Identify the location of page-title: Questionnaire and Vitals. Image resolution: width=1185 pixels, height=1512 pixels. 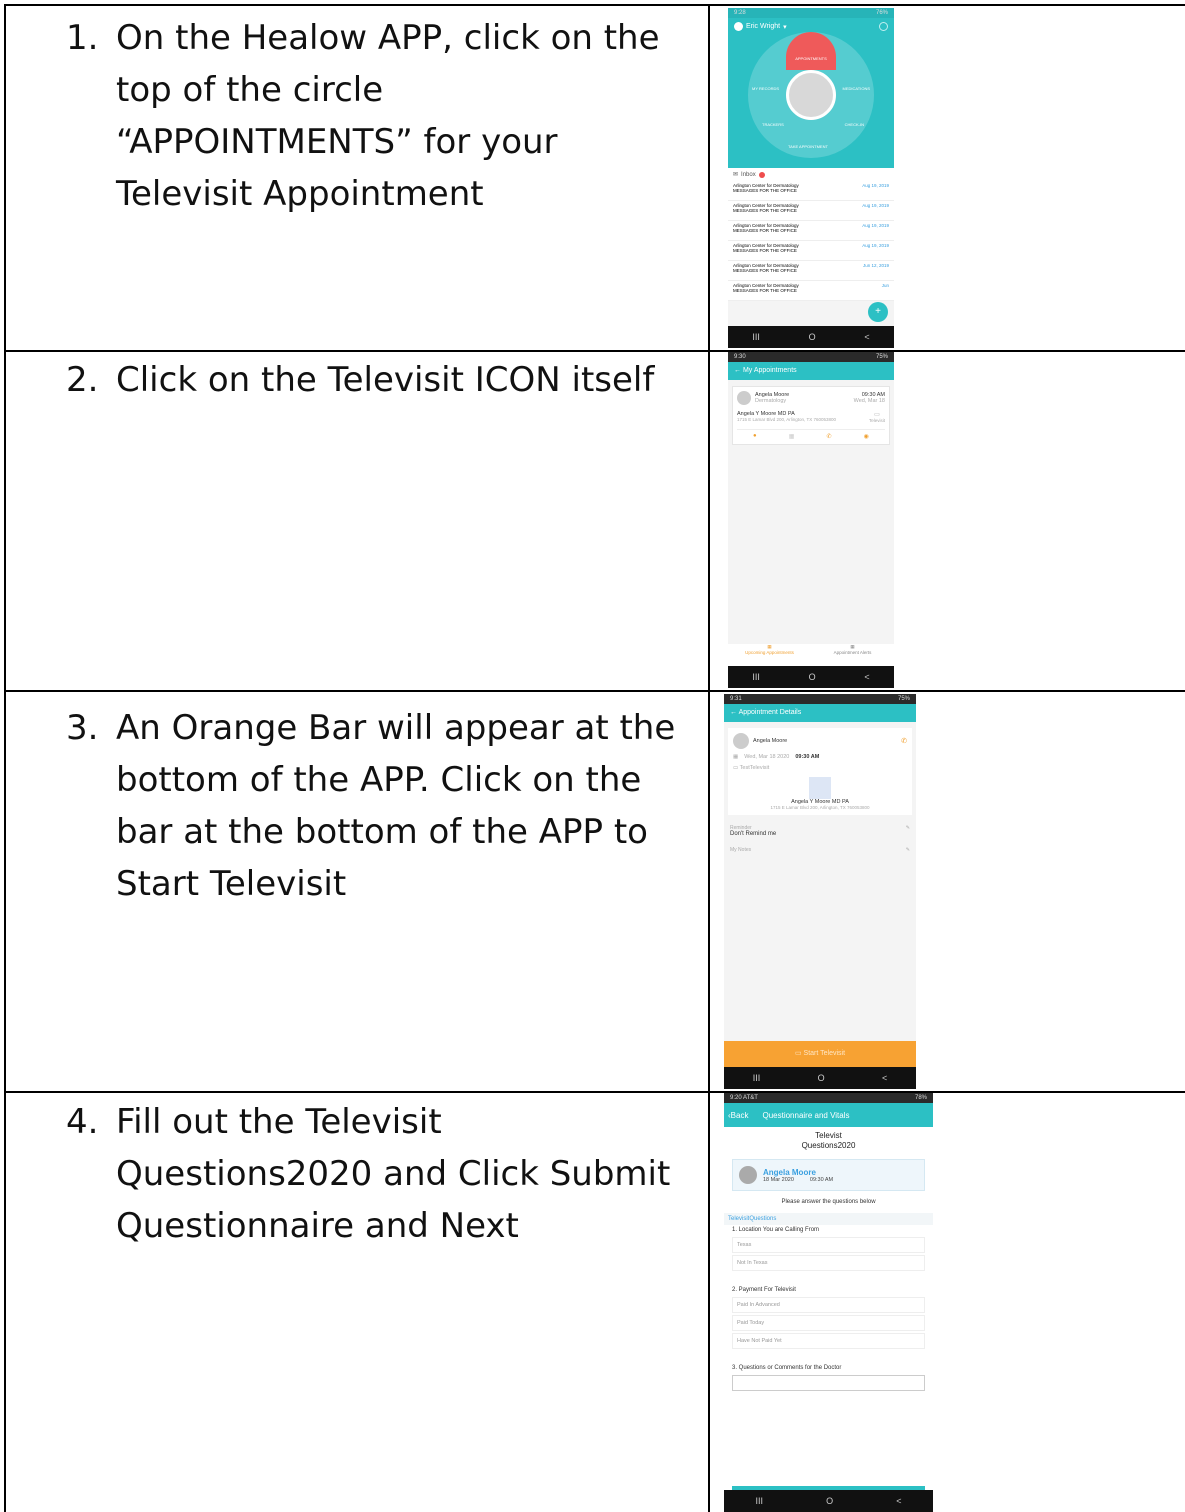
(806, 1115).